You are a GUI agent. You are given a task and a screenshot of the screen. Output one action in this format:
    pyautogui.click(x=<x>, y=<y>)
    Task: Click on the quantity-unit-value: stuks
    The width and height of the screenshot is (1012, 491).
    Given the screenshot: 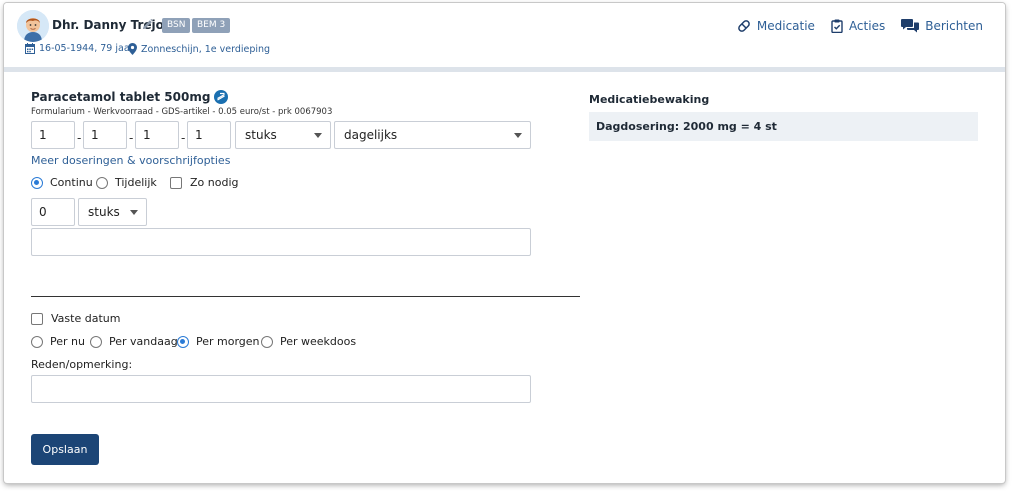 What is the action you would take?
    pyautogui.click(x=104, y=212)
    